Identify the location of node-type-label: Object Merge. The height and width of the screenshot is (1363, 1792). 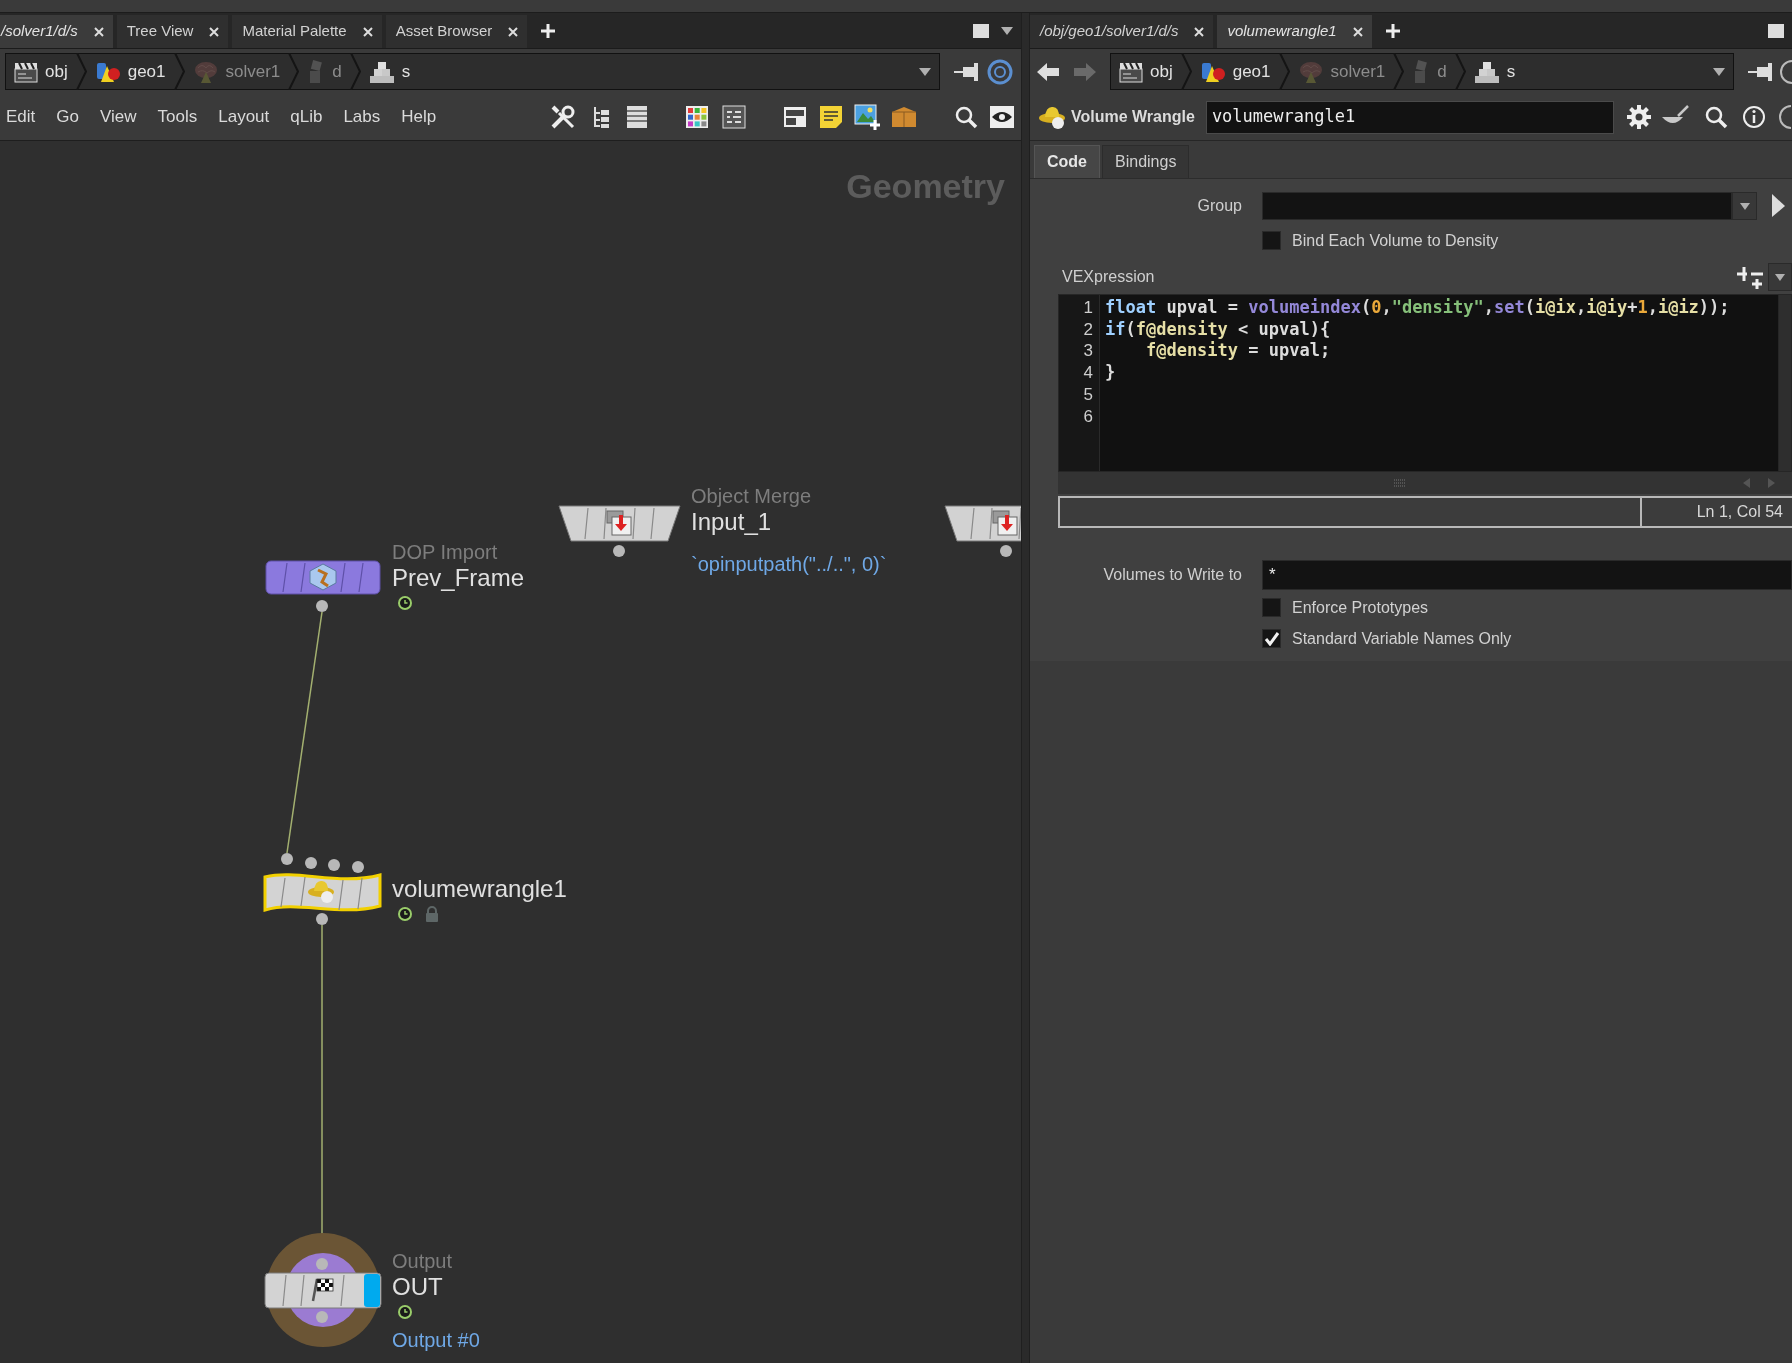
(751, 496).